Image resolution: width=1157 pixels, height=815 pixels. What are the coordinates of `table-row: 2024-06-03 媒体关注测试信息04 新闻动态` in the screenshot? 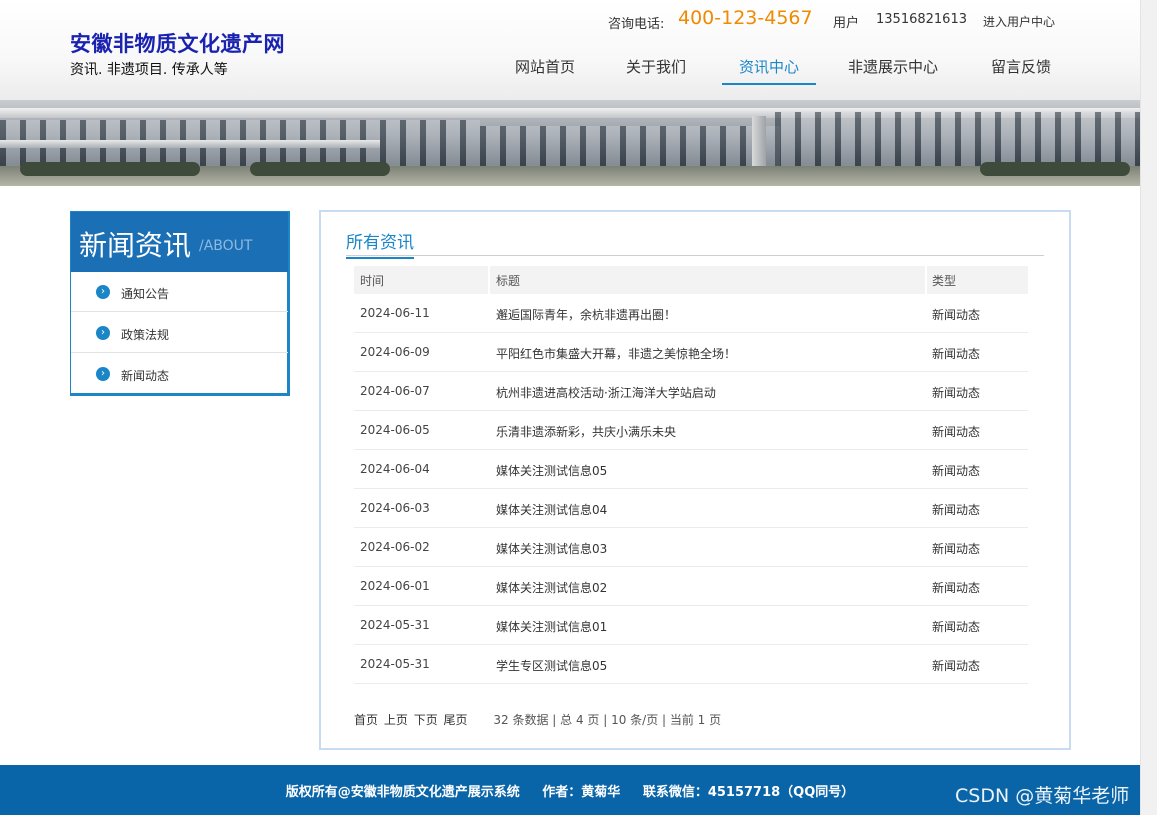 It's located at (691, 508).